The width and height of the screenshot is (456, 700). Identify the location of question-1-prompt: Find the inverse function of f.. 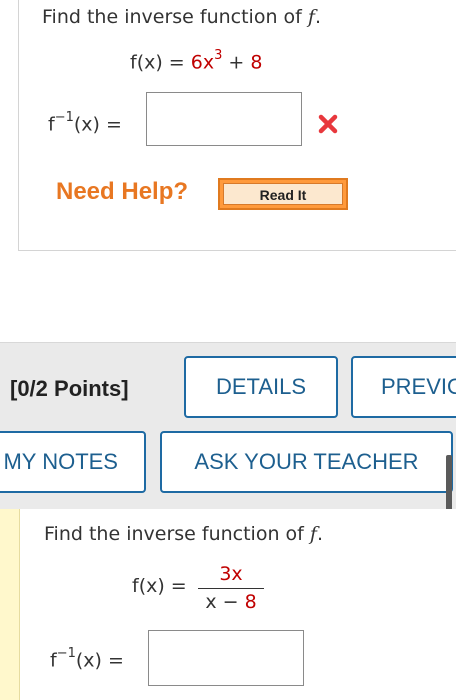
(181, 17).